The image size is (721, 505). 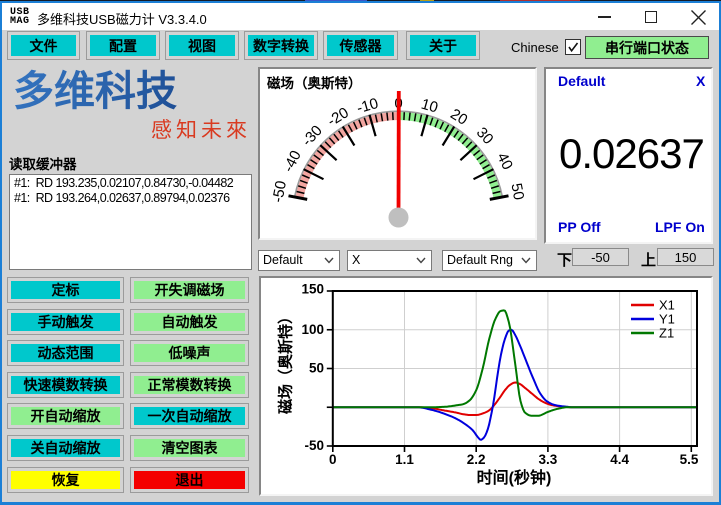 What do you see at coordinates (666, 333) in the screenshot?
I see `svg-text: Z1` at bounding box center [666, 333].